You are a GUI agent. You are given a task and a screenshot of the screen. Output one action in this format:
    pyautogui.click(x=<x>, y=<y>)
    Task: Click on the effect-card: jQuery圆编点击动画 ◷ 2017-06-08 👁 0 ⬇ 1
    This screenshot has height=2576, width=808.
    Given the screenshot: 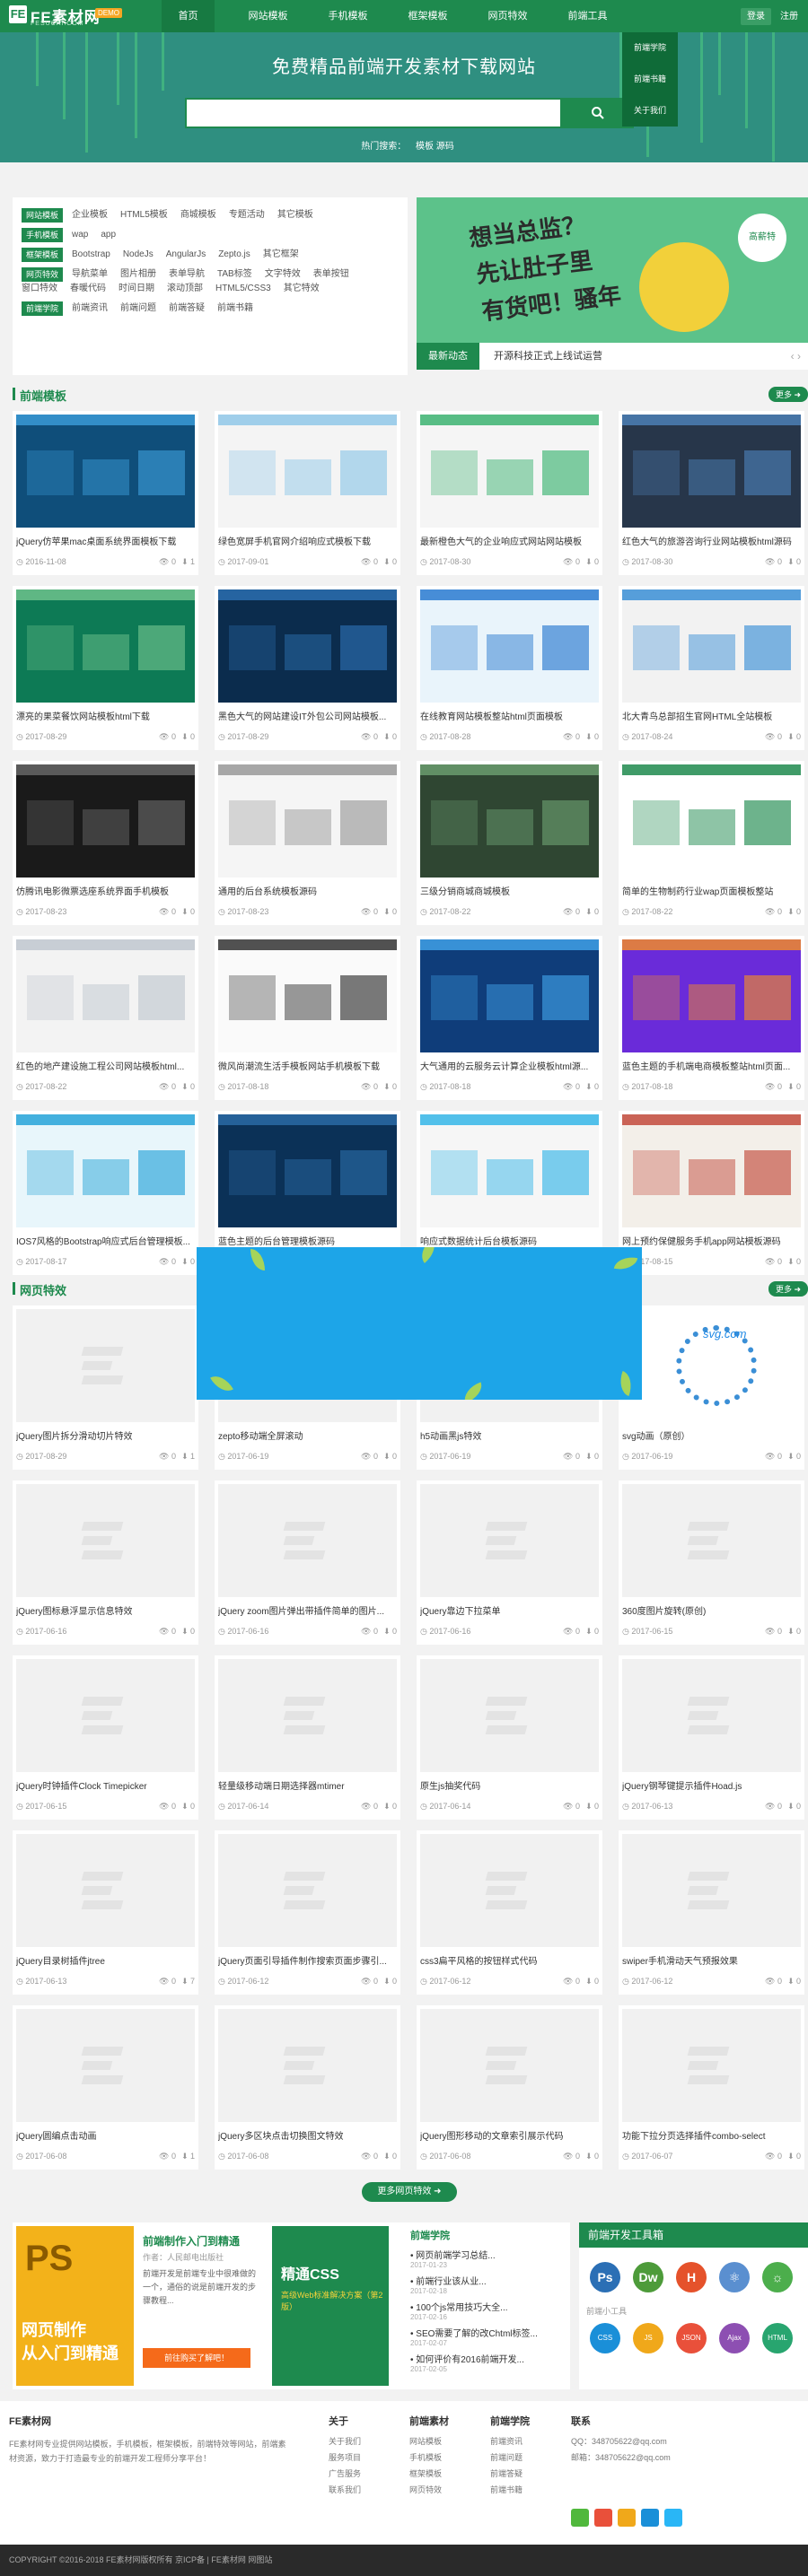 What is the action you would take?
    pyautogui.click(x=106, y=2087)
    